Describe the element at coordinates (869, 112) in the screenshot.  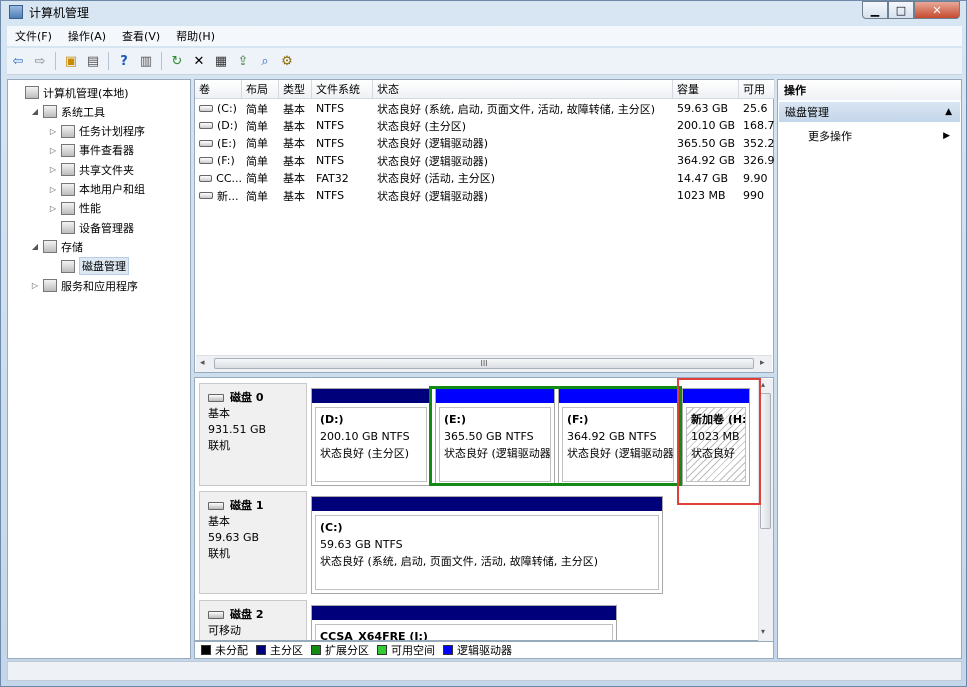
I see `actions-section-disk-management: 磁盘管理 ▲` at that location.